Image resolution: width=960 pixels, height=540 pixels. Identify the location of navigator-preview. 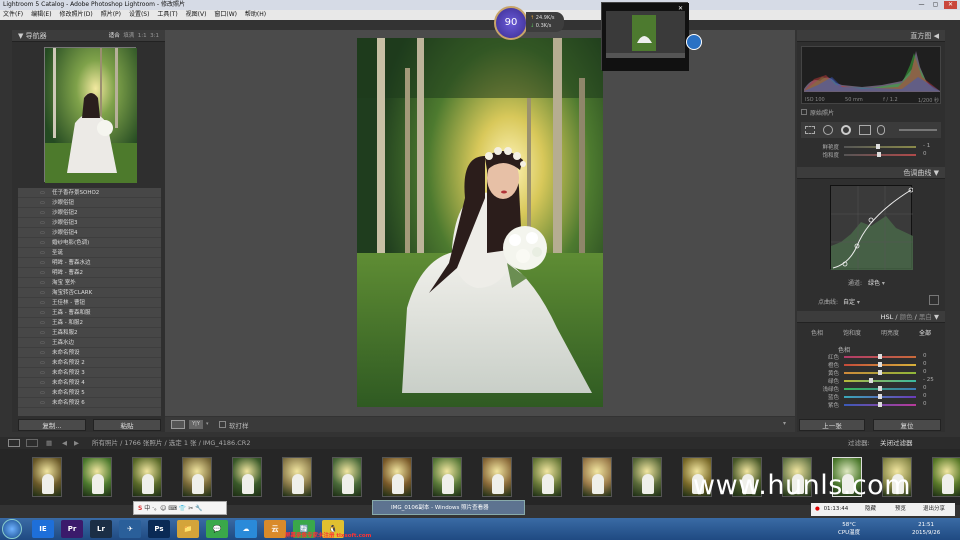
(90, 115).